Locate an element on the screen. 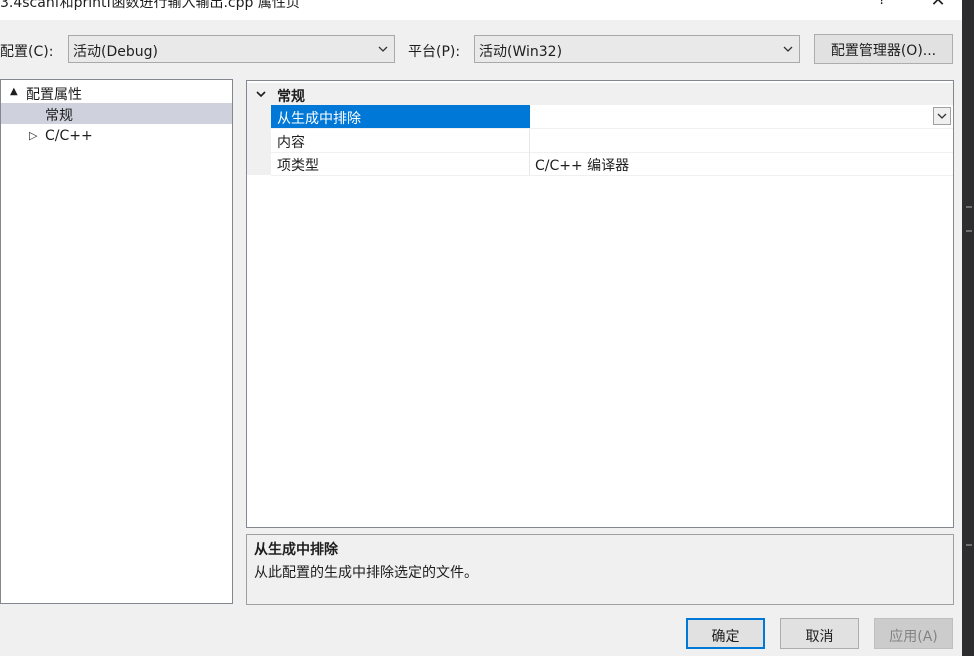  grid-category-general: 常规 is located at coordinates (600, 94).